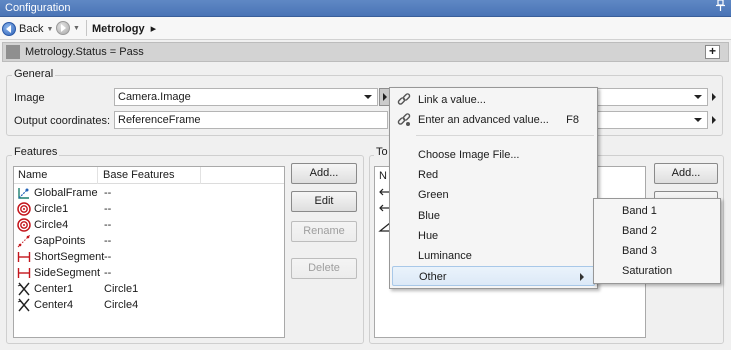 Image resolution: width=731 pixels, height=350 pixels. Describe the element at coordinates (149, 225) in the screenshot. I see `list-item: Circle4 --` at that location.